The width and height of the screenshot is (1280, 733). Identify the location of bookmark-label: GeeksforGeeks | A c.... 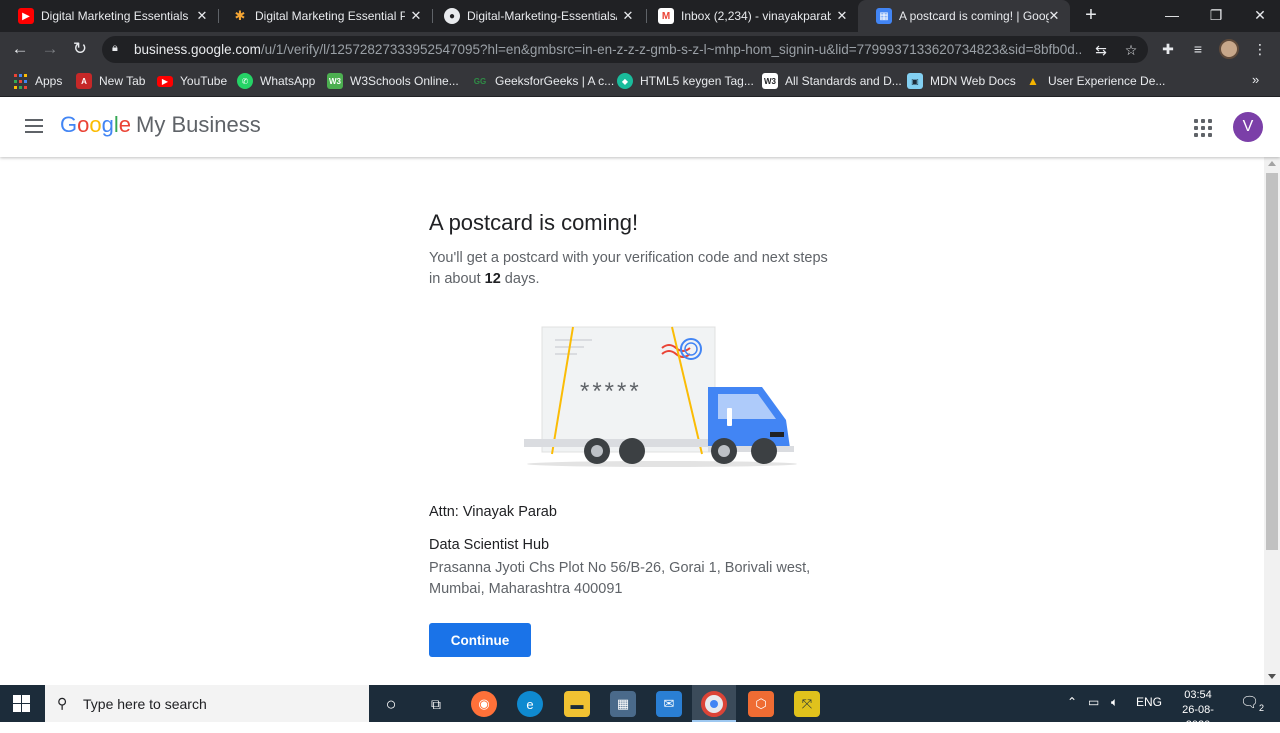
(555, 81).